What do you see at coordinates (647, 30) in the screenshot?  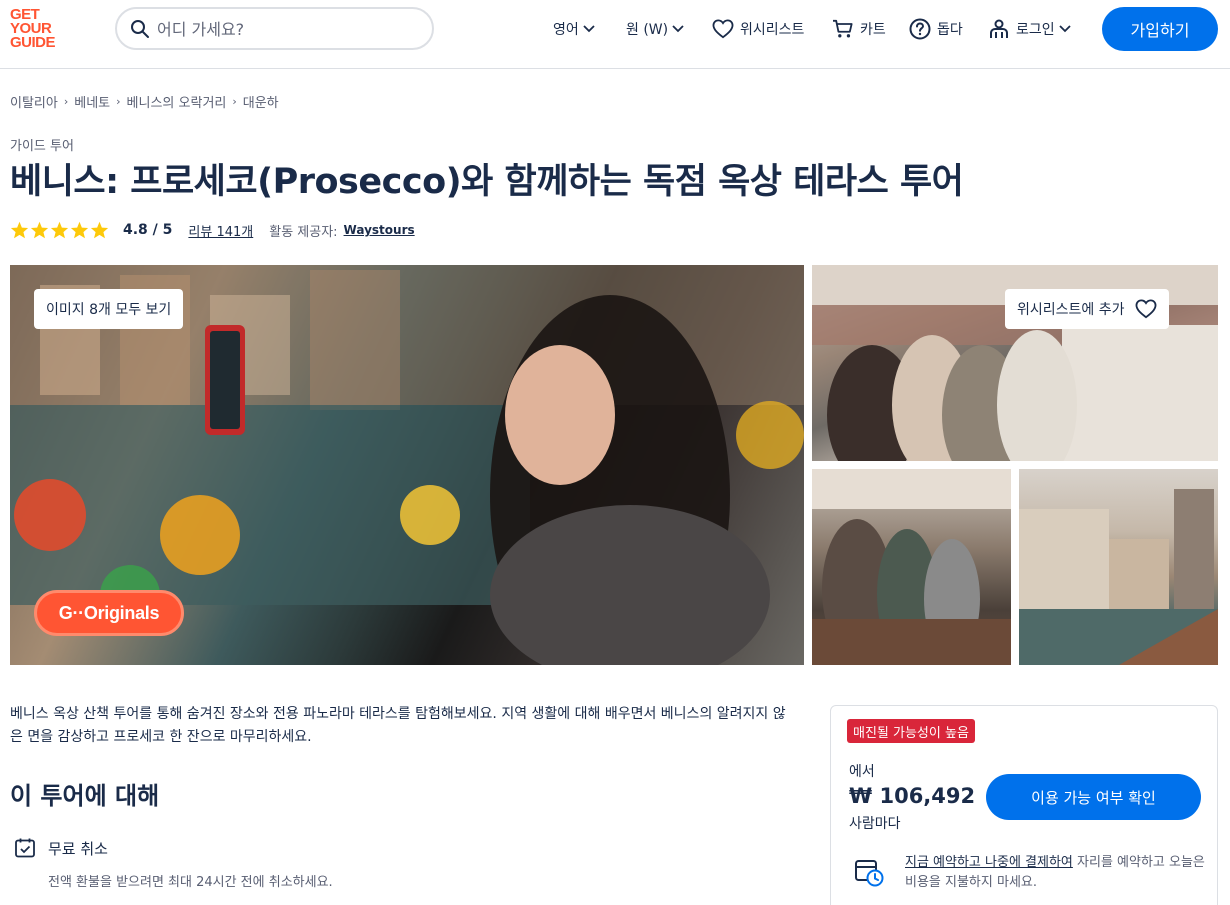 I see `currency-label: 원 (W)` at bounding box center [647, 30].